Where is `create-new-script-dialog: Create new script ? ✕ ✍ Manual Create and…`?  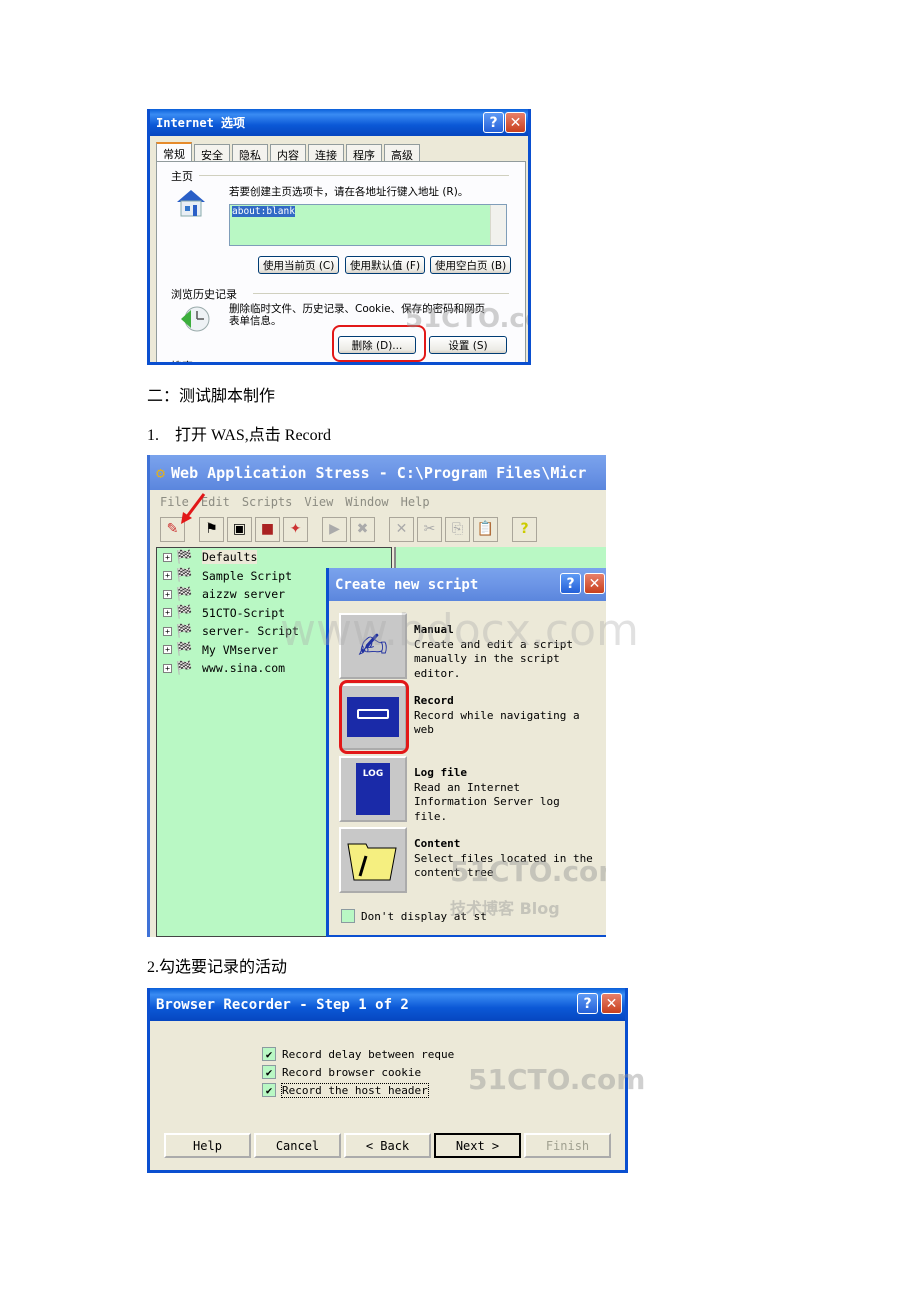
create-new-script-dialog: Create new script ? ✕ ✍ Manual Create and… is located at coordinates (466, 752).